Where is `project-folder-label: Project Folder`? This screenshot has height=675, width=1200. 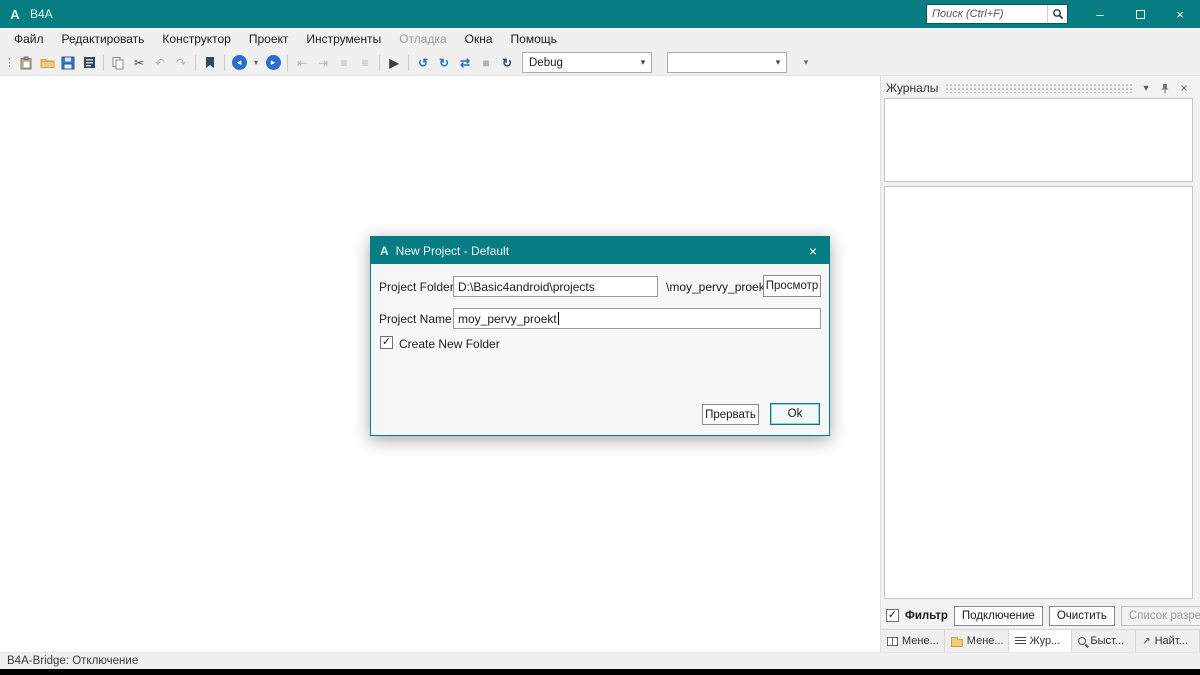
project-folder-label: Project Folder is located at coordinates (416, 287).